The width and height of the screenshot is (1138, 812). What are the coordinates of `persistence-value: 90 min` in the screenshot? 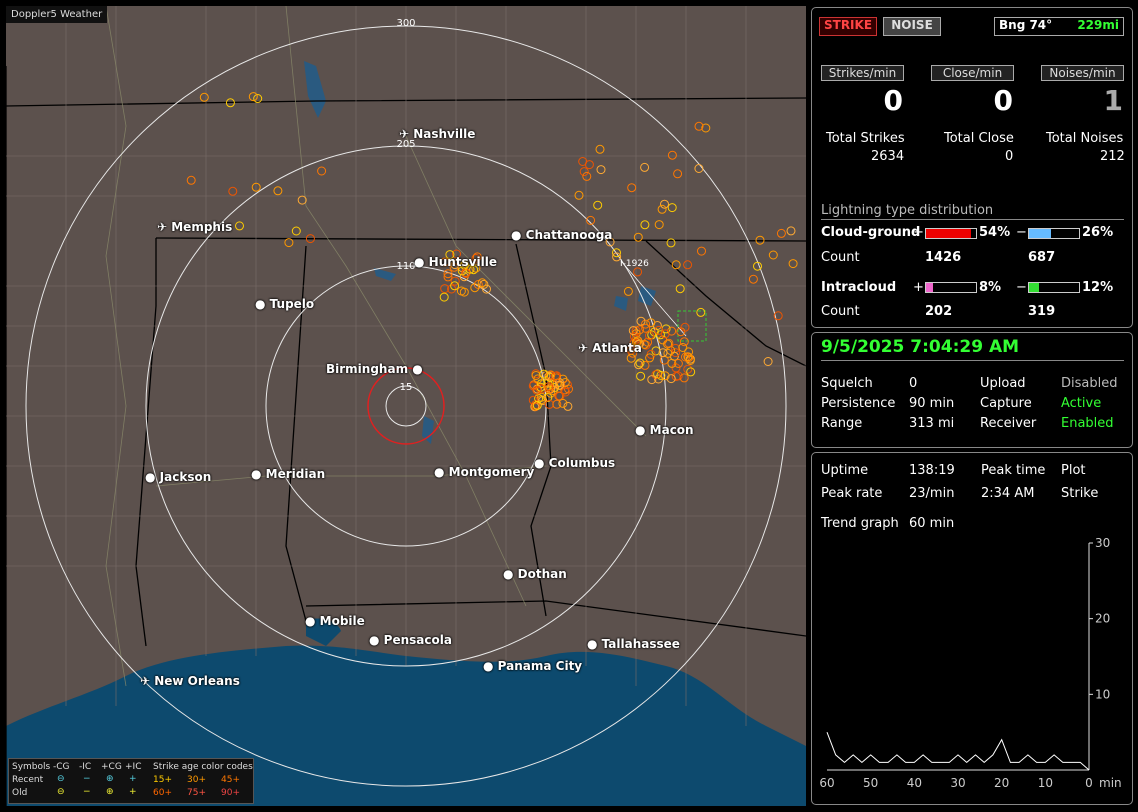 It's located at (932, 403).